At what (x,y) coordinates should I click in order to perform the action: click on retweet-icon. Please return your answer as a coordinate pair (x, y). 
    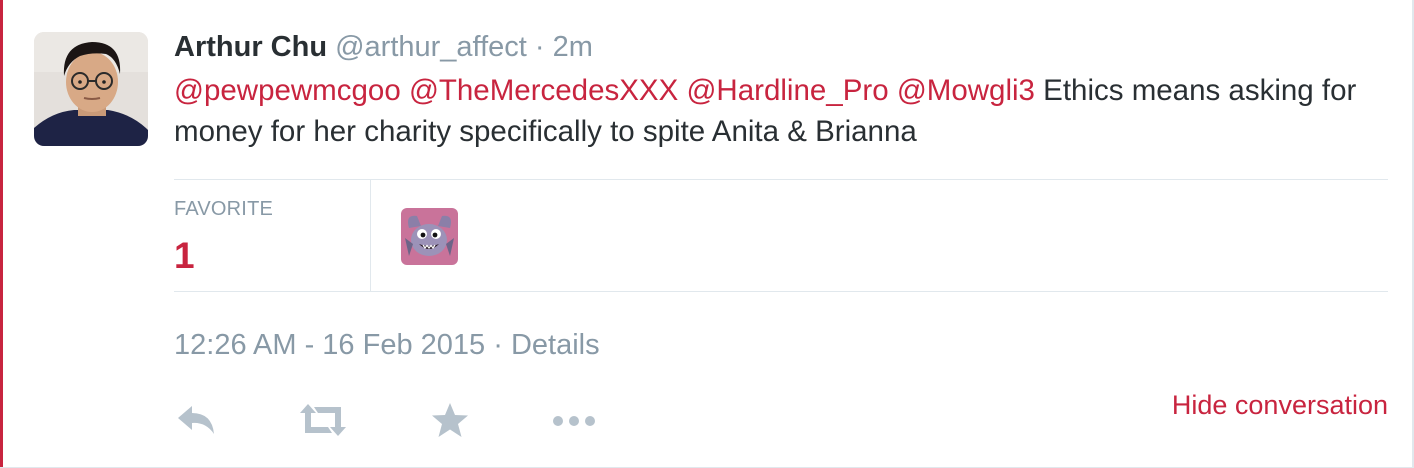
    Looking at the image, I should click on (323, 422).